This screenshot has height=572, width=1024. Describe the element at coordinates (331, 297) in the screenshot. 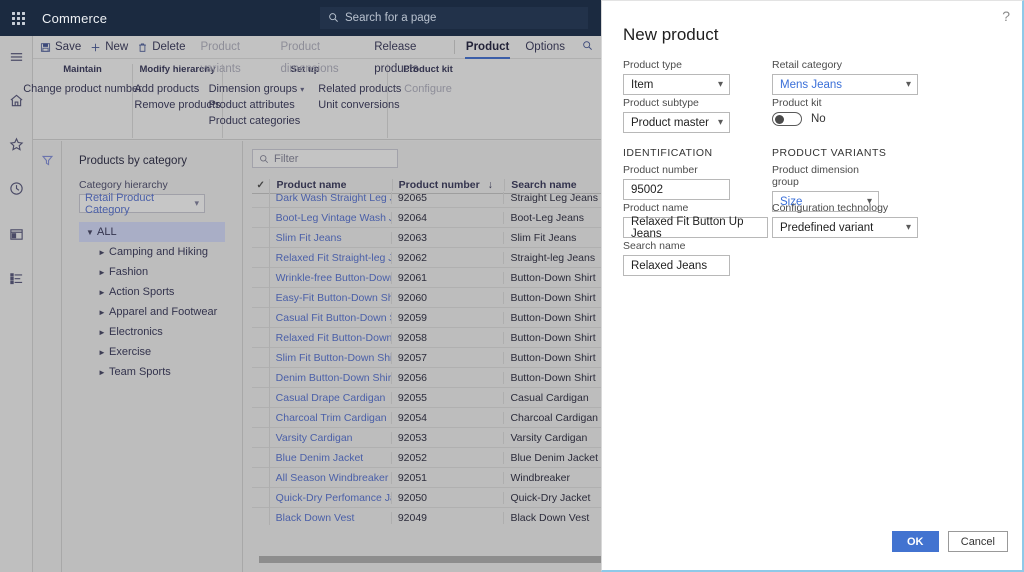

I see `cell-product-name: Easy-Fit Button-Down Shirt` at that location.